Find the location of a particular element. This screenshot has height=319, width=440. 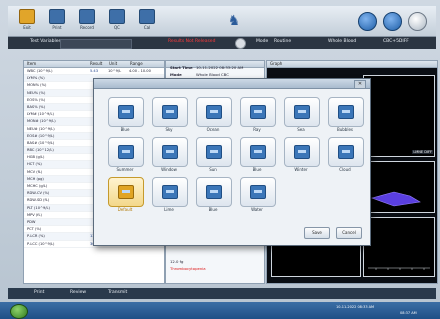

row-name: BAS% (%) is located at coordinates (36, 106).